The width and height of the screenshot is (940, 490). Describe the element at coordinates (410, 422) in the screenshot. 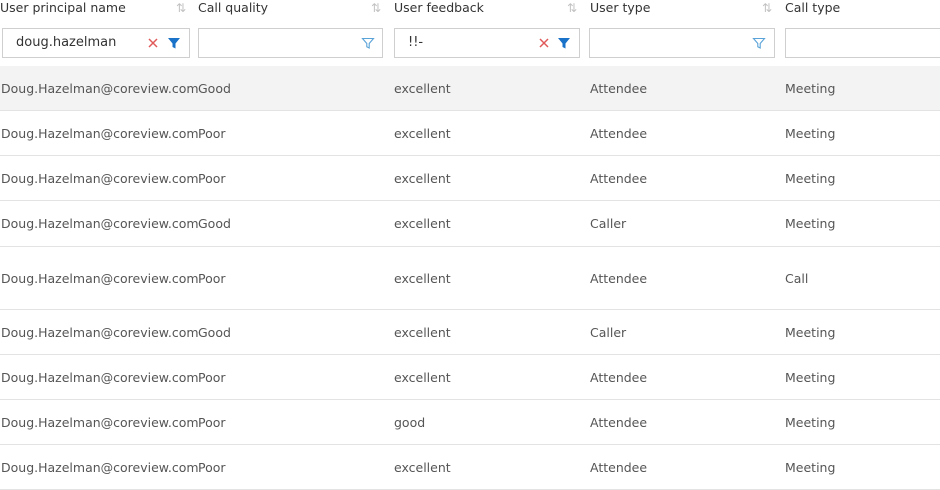

I see `cell-user-feedback: good` at that location.